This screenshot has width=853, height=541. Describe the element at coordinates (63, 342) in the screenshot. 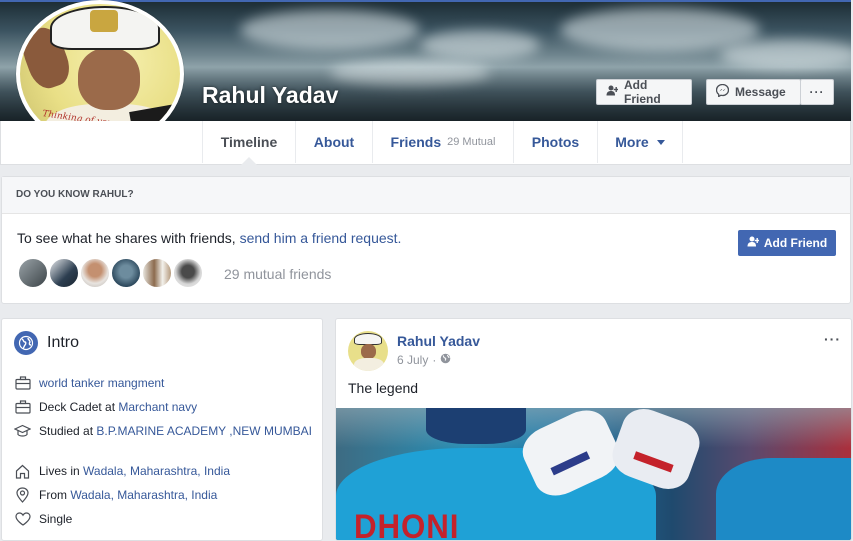

I see `intro-title: Intro` at that location.